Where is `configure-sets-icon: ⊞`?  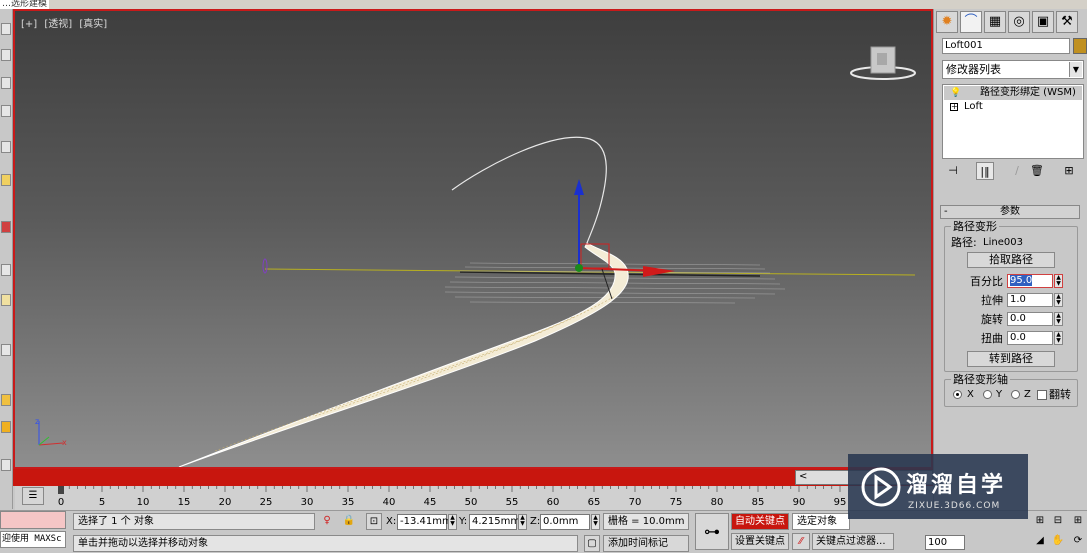 configure-sets-icon: ⊞ is located at coordinates (1069, 171).